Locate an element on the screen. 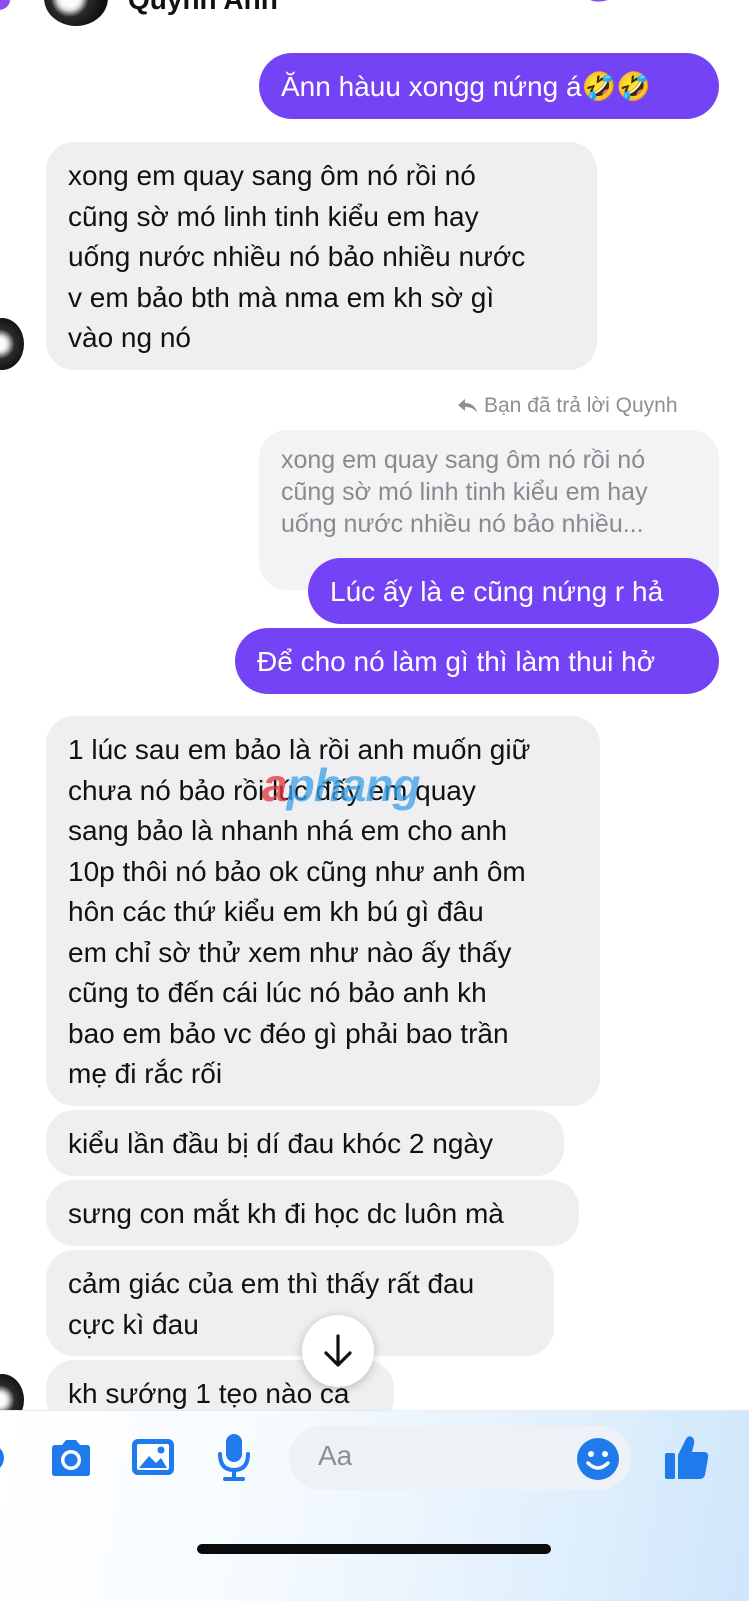 Image resolution: width=749 pixels, height=1601 pixels. watermark-part: phang is located at coordinates (353, 785).